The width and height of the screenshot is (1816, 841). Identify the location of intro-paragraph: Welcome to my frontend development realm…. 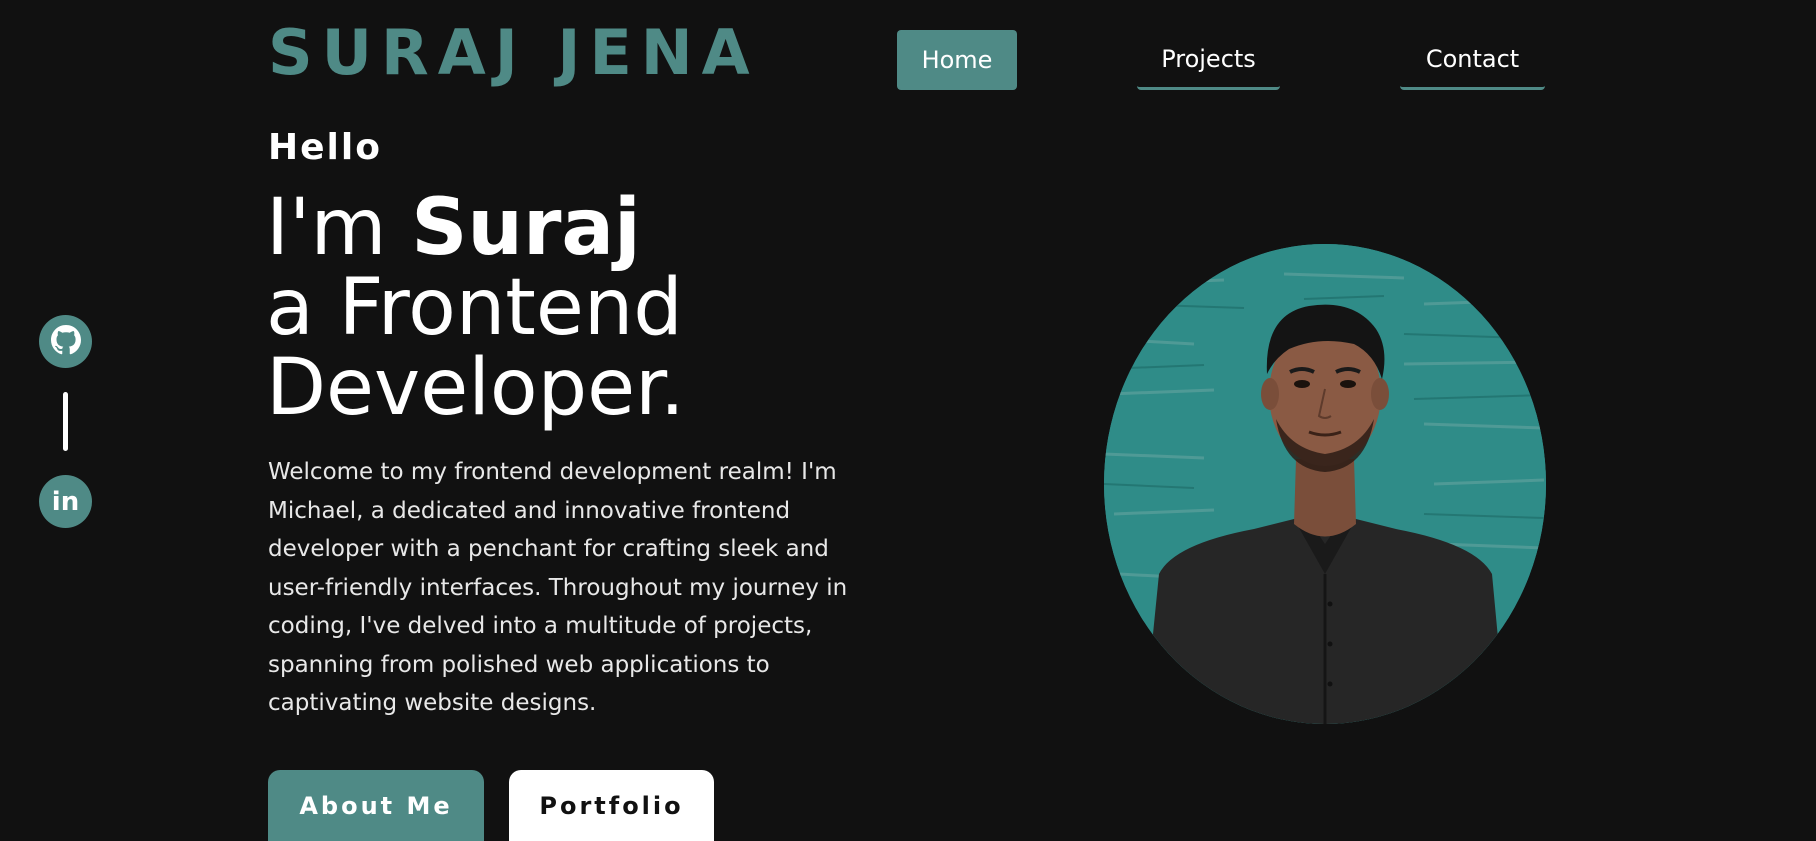
(558, 587).